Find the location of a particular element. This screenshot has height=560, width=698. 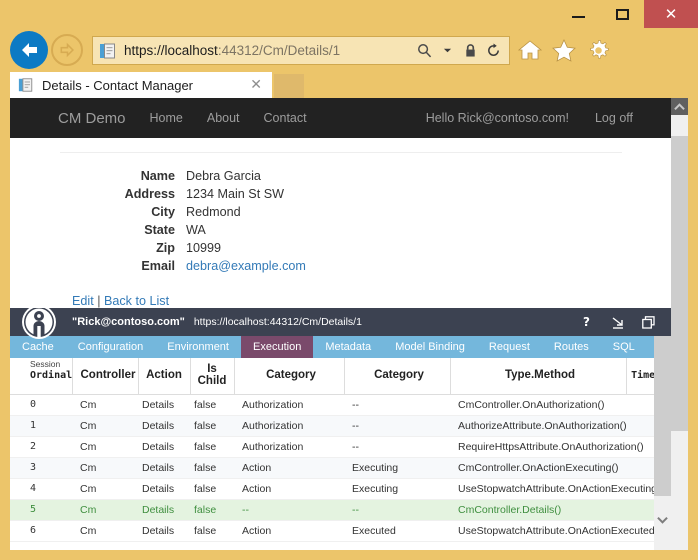

cell-type-method: RequireHttpsAttribute.OnAuthorization() is located at coordinates (547, 447).